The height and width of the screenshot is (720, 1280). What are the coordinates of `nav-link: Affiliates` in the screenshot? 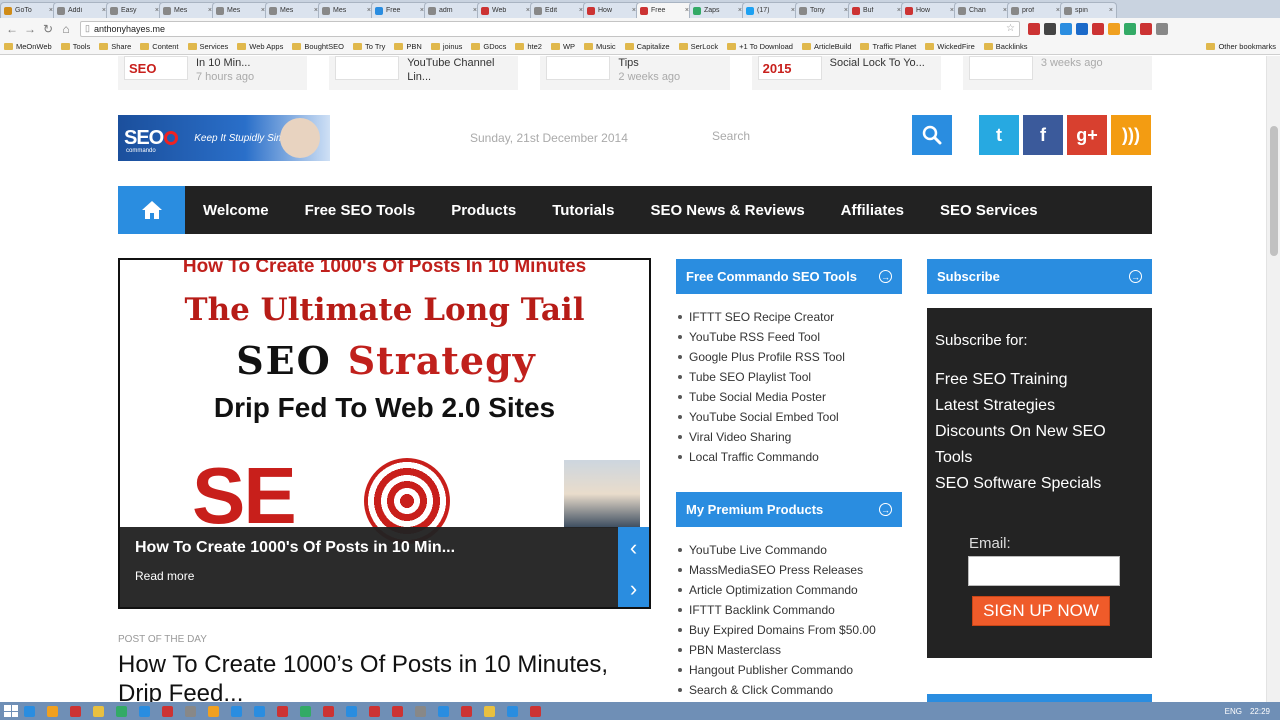 It's located at (872, 210).